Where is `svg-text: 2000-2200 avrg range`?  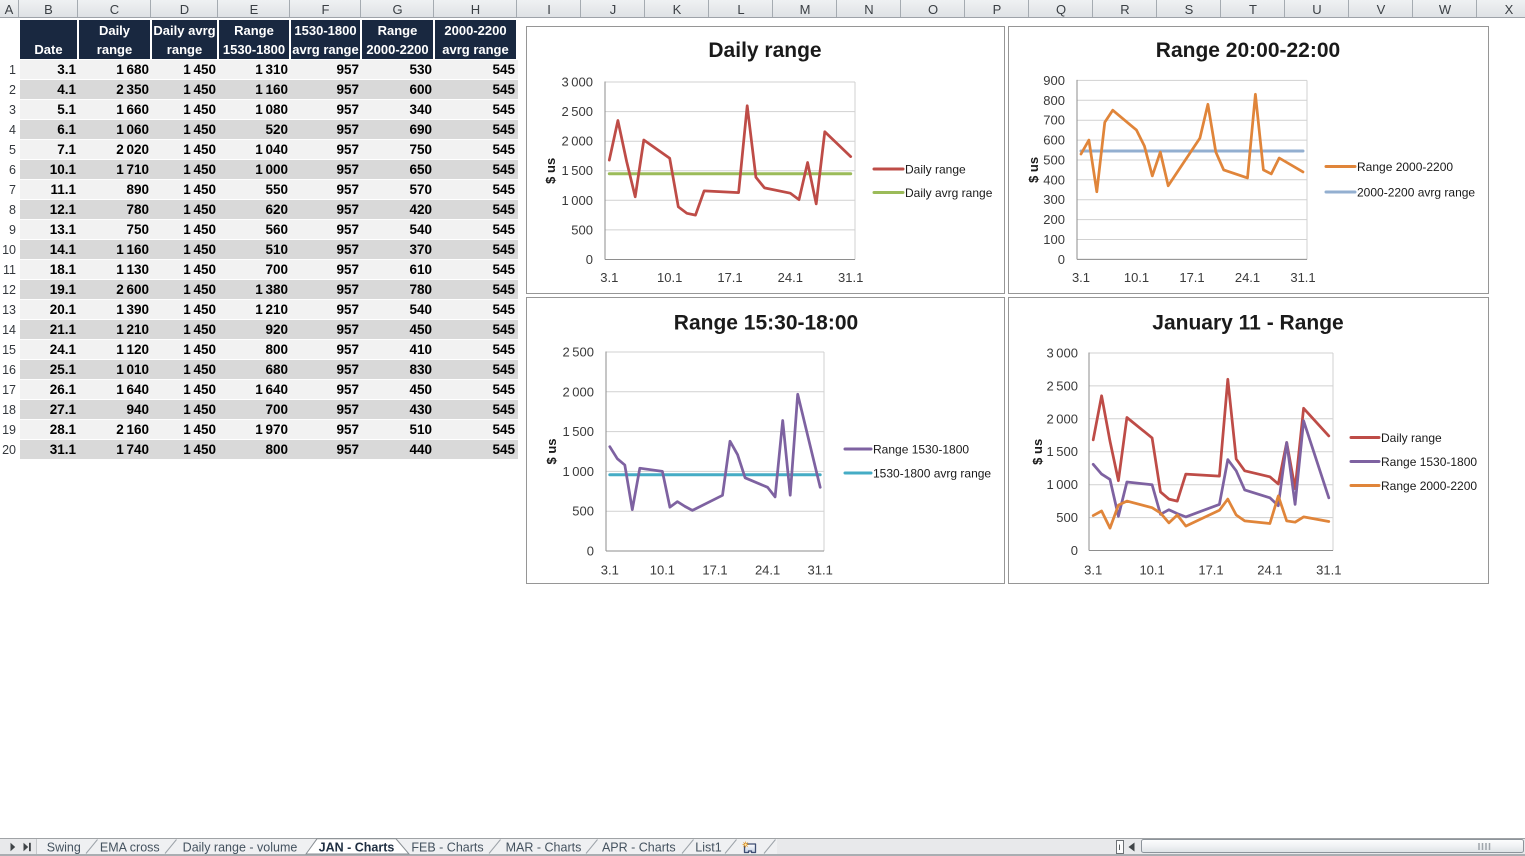 svg-text: 2000-2200 avrg range is located at coordinates (1416, 193).